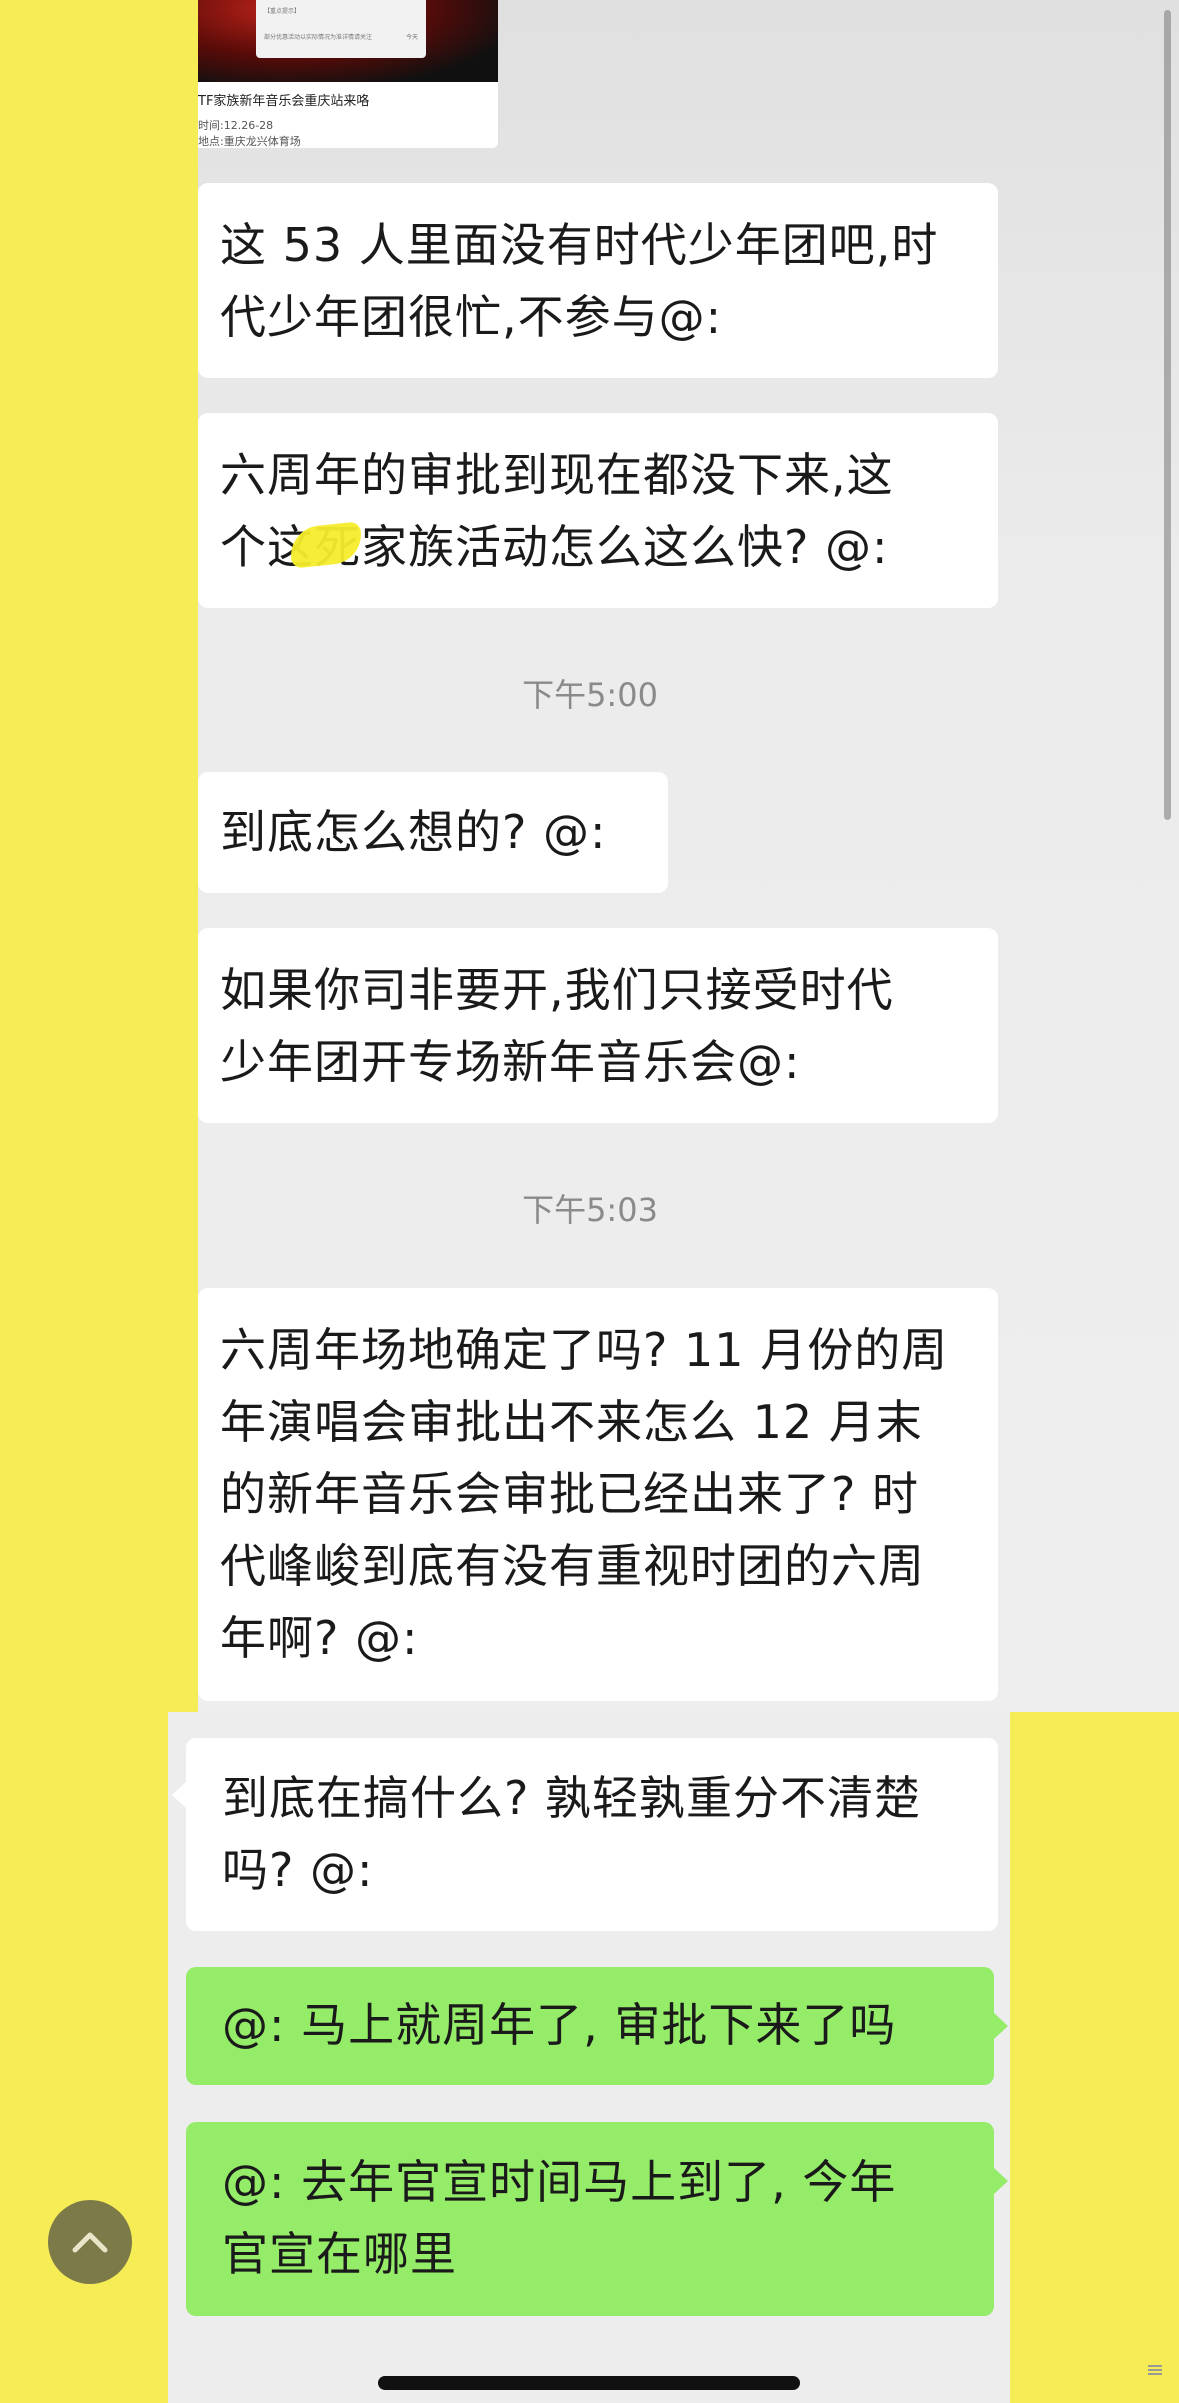  I want to click on message-line: @: 马上就周年了, 审批下来了吗, so click(559, 2025).